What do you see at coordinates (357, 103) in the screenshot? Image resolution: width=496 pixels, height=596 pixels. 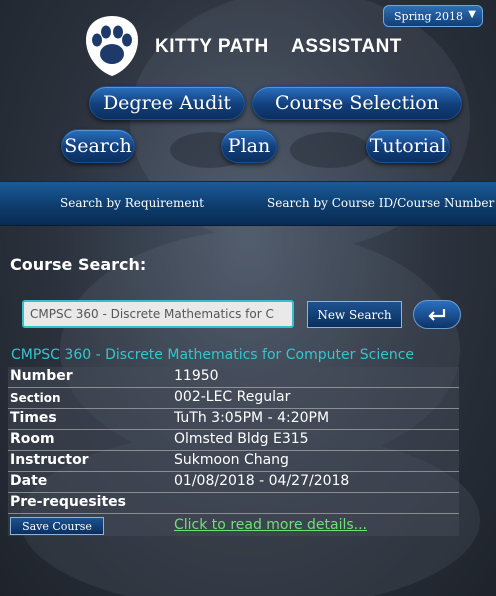 I see `course-selection-button: Course Selection` at bounding box center [357, 103].